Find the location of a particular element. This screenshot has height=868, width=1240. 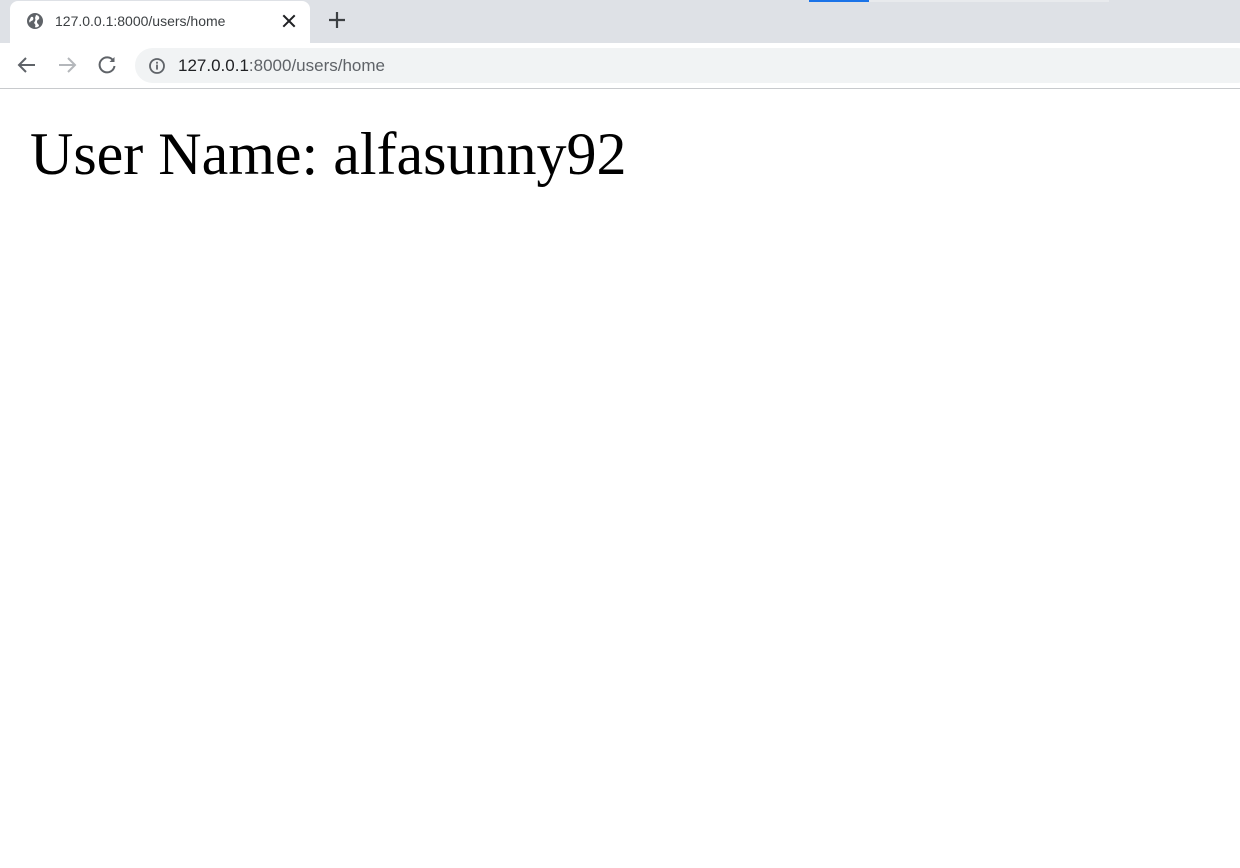

back-button is located at coordinates (27, 65).